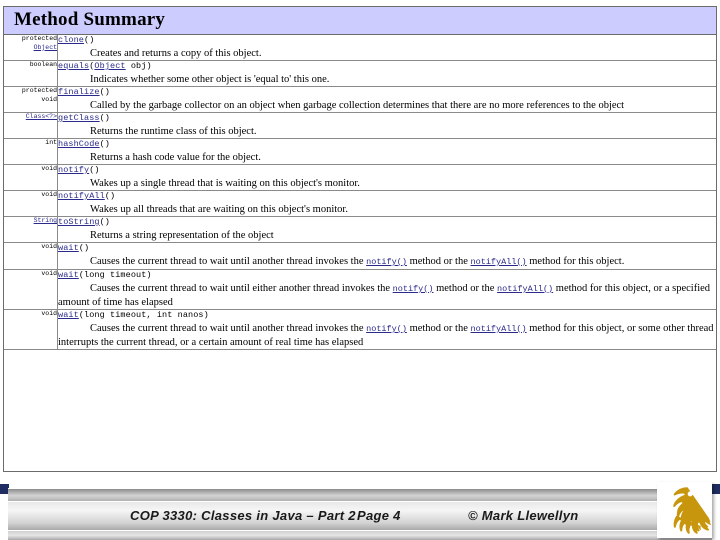 This screenshot has width=720, height=540. Describe the element at coordinates (31, 73) in the screenshot. I see `return-type-cell: boolean` at that location.